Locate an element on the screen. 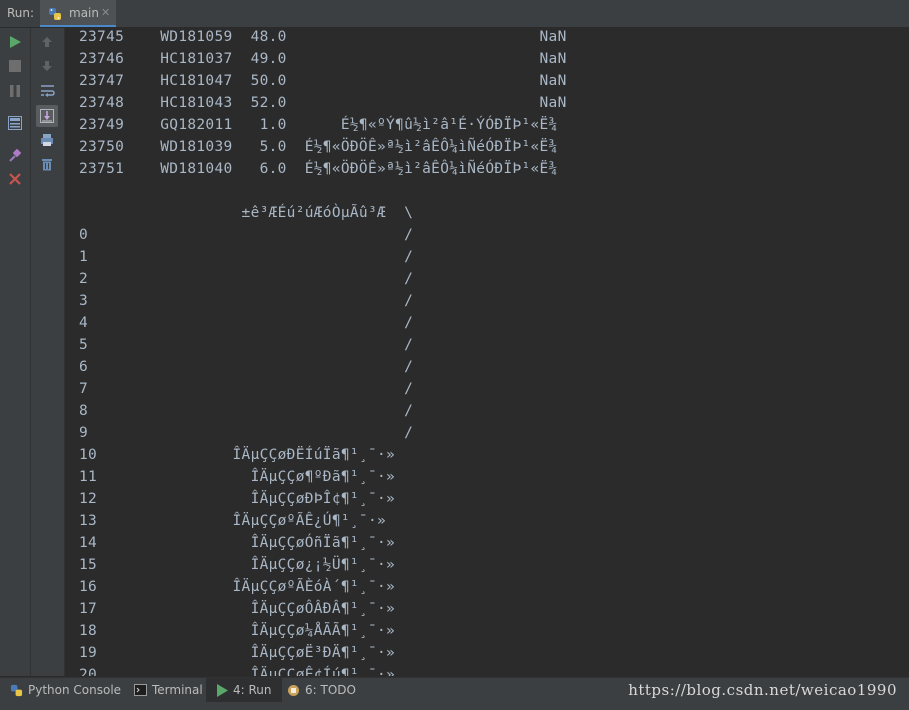 This screenshot has height=710, width=909. tab-terminal: Terminal is located at coordinates (168, 690).